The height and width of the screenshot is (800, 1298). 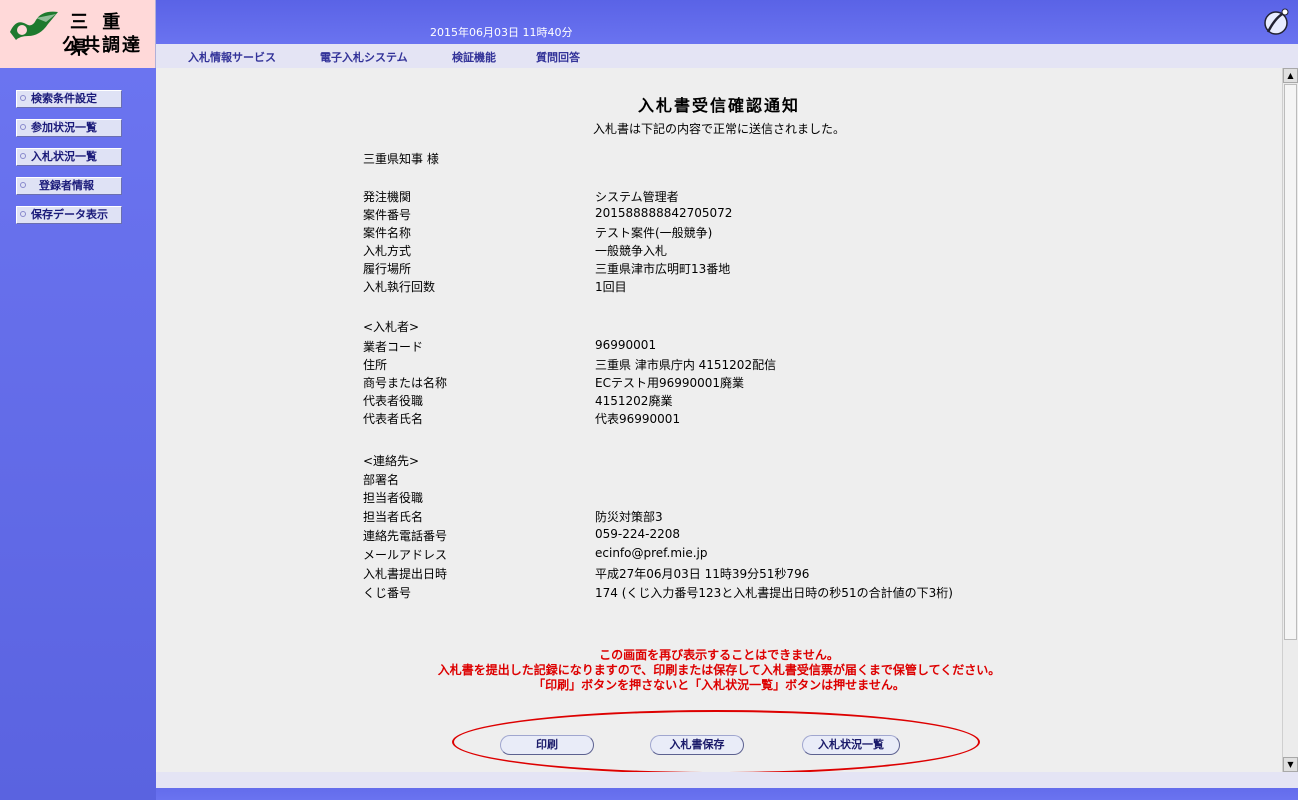 I want to click on sidebar: 検索条件設定 参加状況一覧 入札状況一覧 登録者情報 保存データ表示, so click(x=78, y=434).